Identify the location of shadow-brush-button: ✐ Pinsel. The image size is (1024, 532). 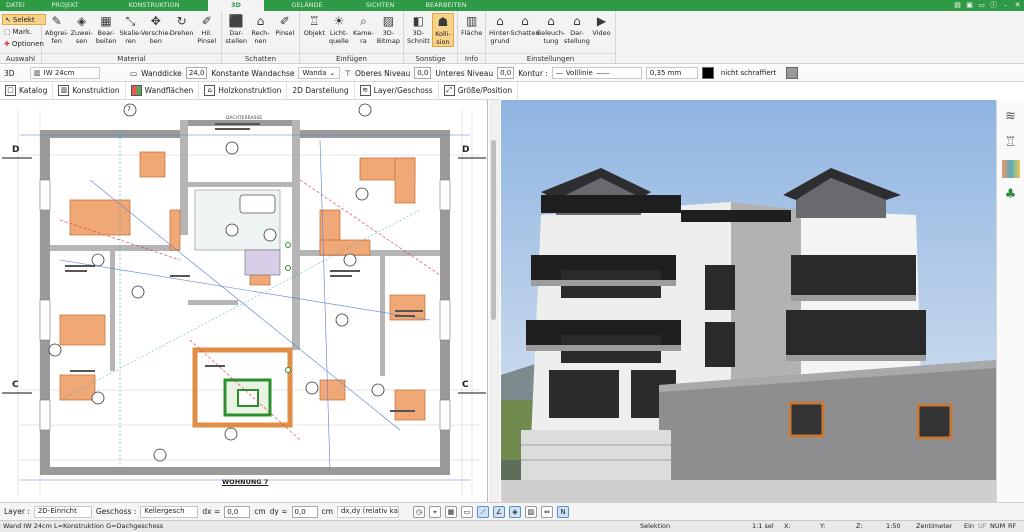
(285, 25).